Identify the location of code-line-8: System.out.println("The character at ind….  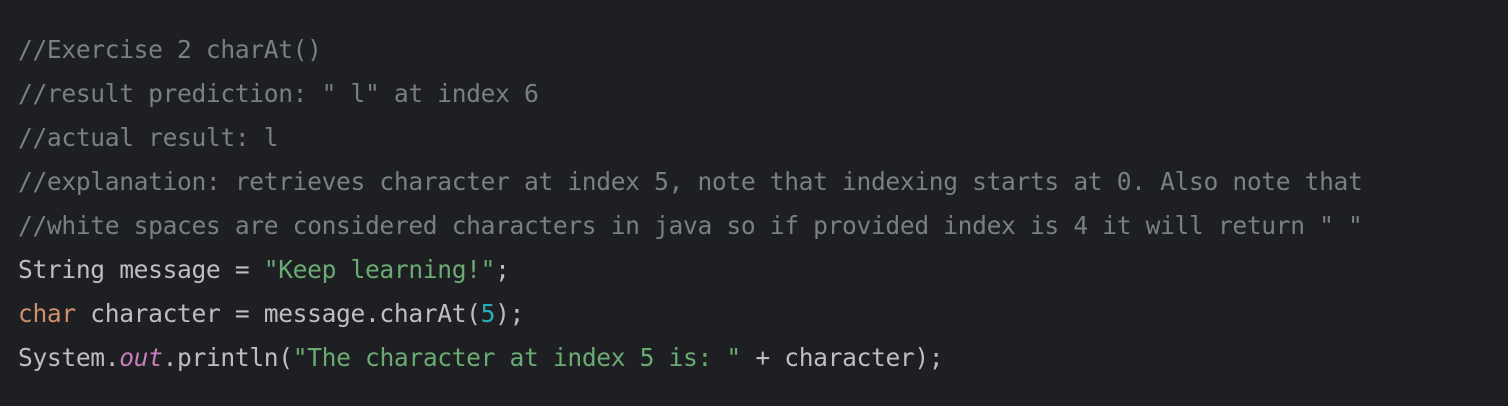
(763, 358).